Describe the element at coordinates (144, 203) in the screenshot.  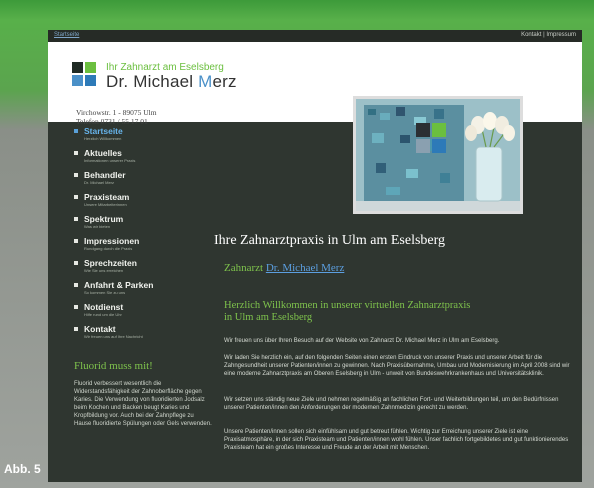
I see `nav-item-praxisteam: Praxisteam Unsere Mitarbeiterinnen` at that location.